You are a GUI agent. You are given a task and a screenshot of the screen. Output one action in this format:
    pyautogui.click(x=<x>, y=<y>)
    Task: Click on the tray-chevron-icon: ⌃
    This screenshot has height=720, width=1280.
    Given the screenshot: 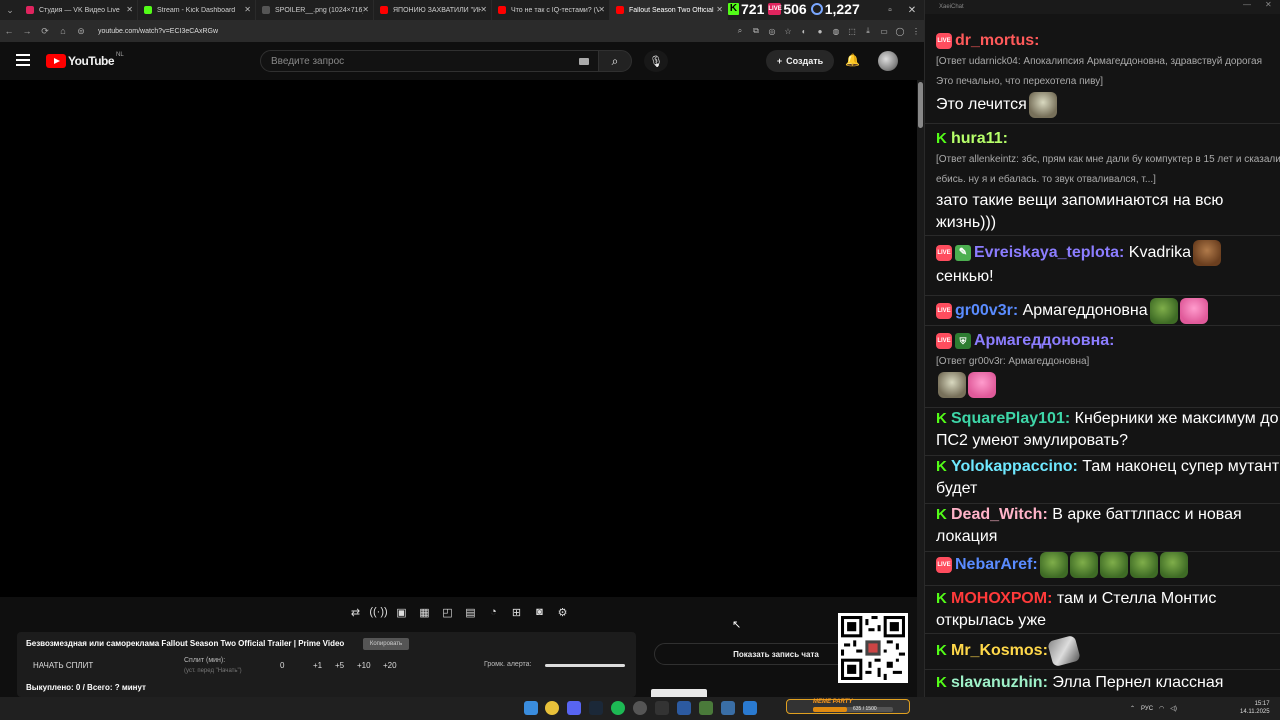 What is the action you would take?
    pyautogui.click(x=1132, y=708)
    